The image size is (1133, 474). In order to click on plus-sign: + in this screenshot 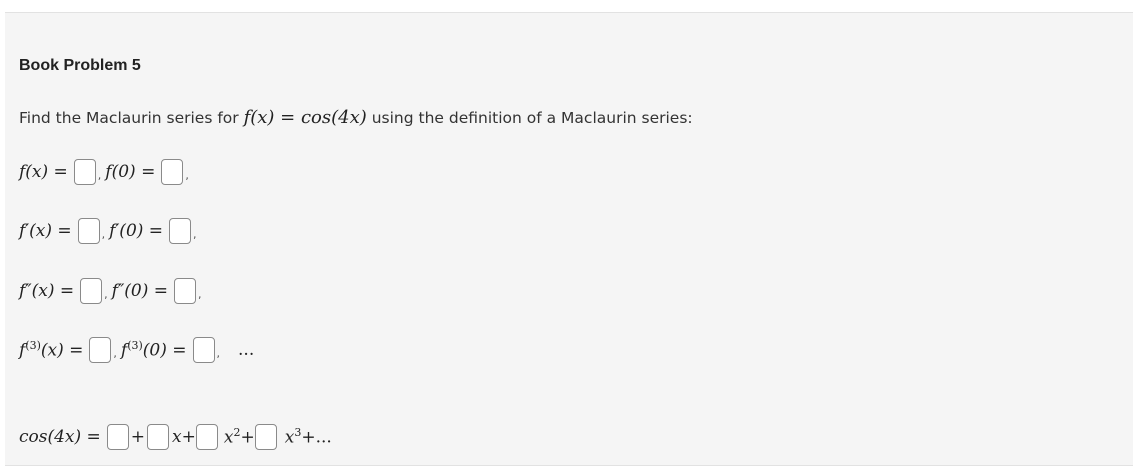, I will do `click(138, 437)`.